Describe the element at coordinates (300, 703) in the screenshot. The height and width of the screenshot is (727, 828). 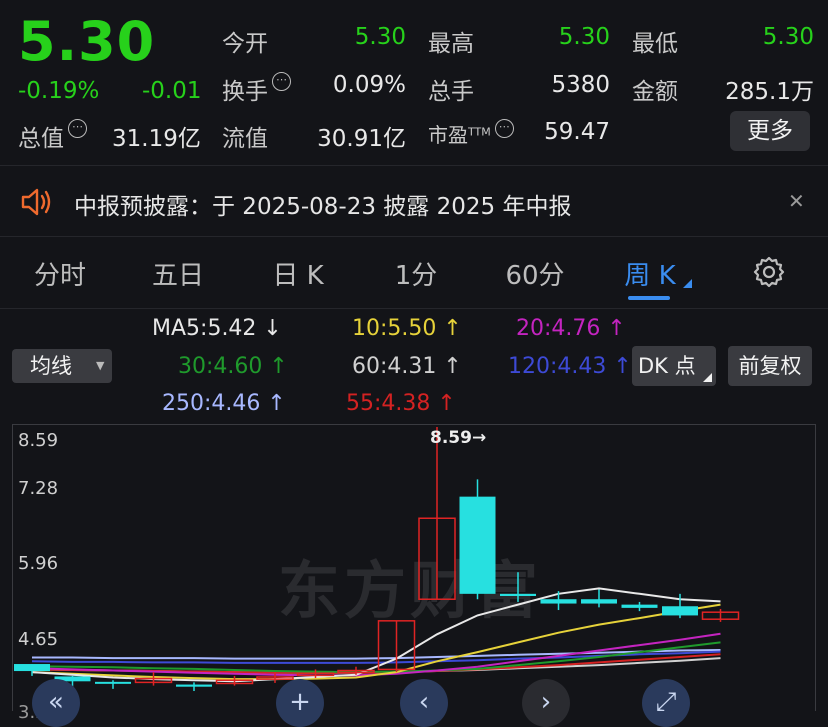
I see `add-indicator-button: +` at that location.